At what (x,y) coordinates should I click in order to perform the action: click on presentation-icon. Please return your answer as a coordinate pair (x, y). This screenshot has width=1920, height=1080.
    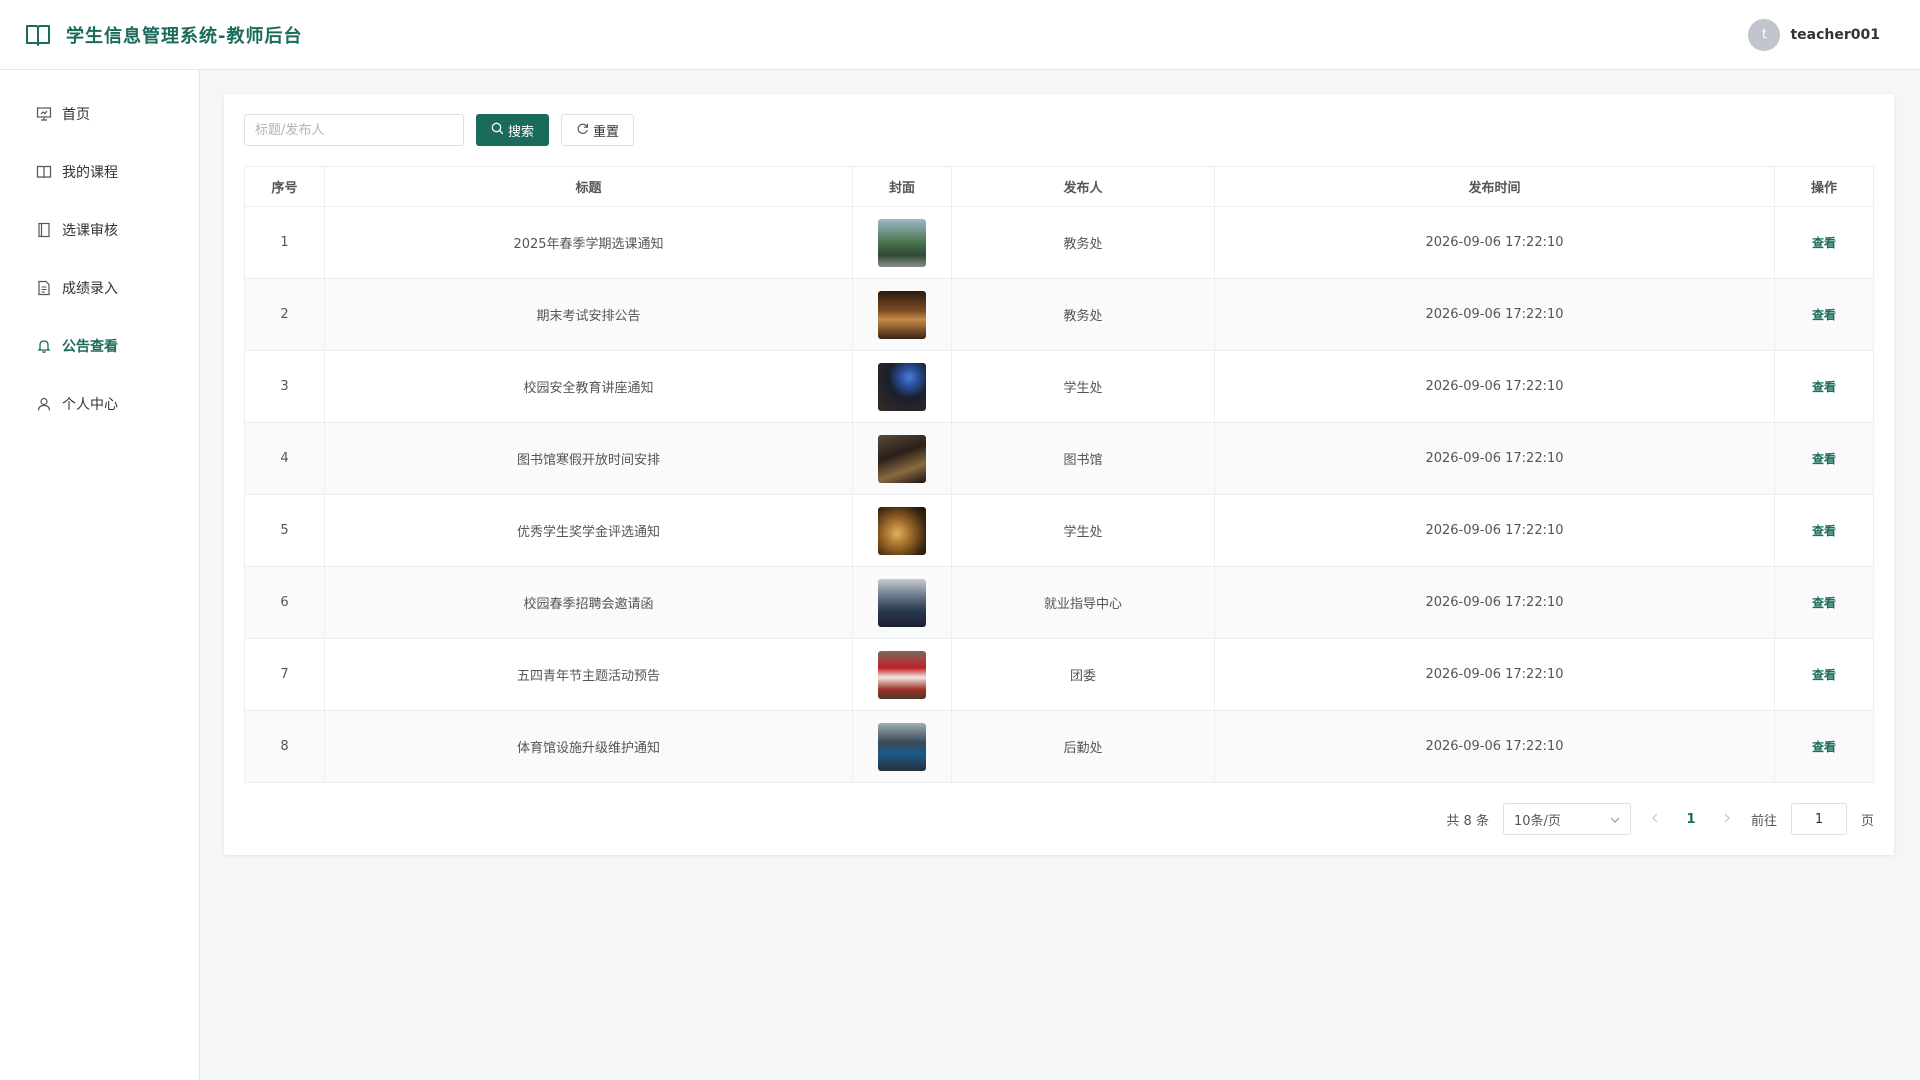
    Looking at the image, I should click on (44, 114).